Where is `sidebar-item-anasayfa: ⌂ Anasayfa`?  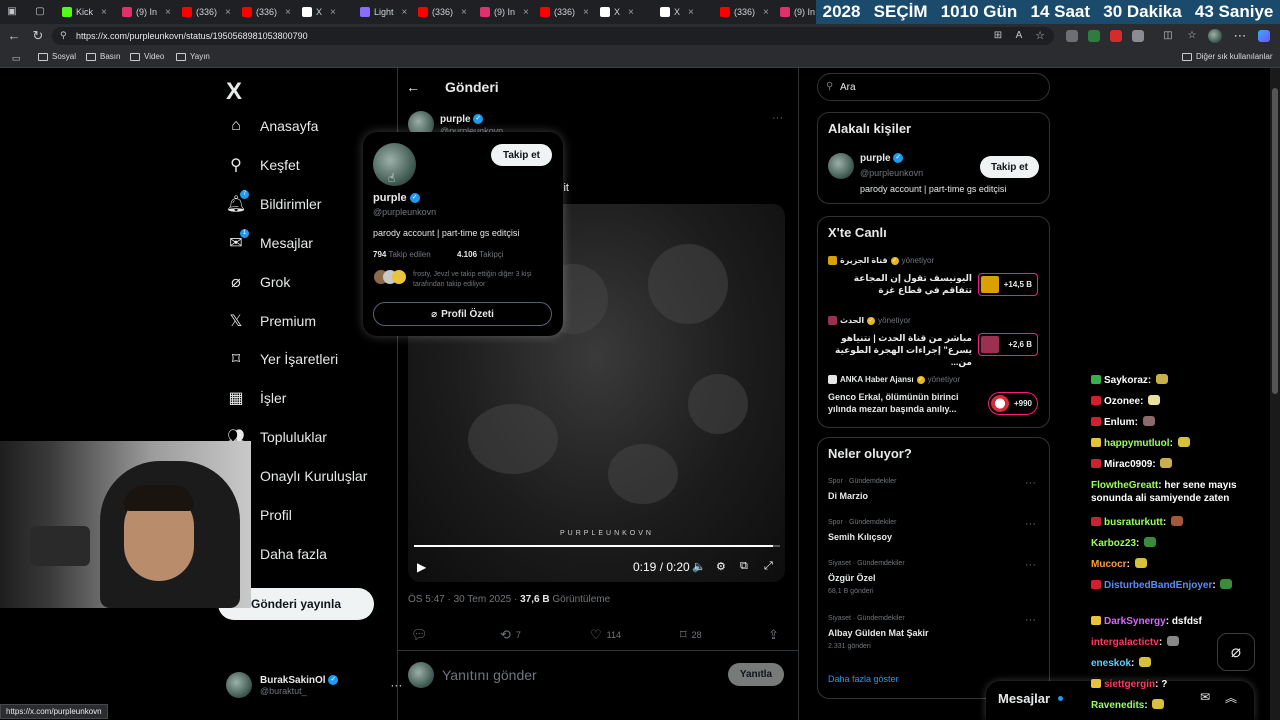 sidebar-item-anasayfa: ⌂ Anasayfa is located at coordinates (272, 126).